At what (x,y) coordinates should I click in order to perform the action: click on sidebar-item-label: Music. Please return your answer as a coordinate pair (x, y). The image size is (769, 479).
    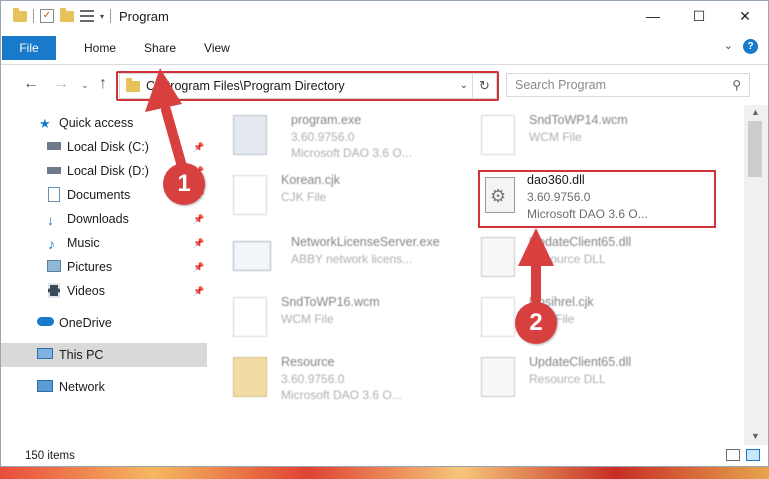
    Looking at the image, I should click on (83, 243).